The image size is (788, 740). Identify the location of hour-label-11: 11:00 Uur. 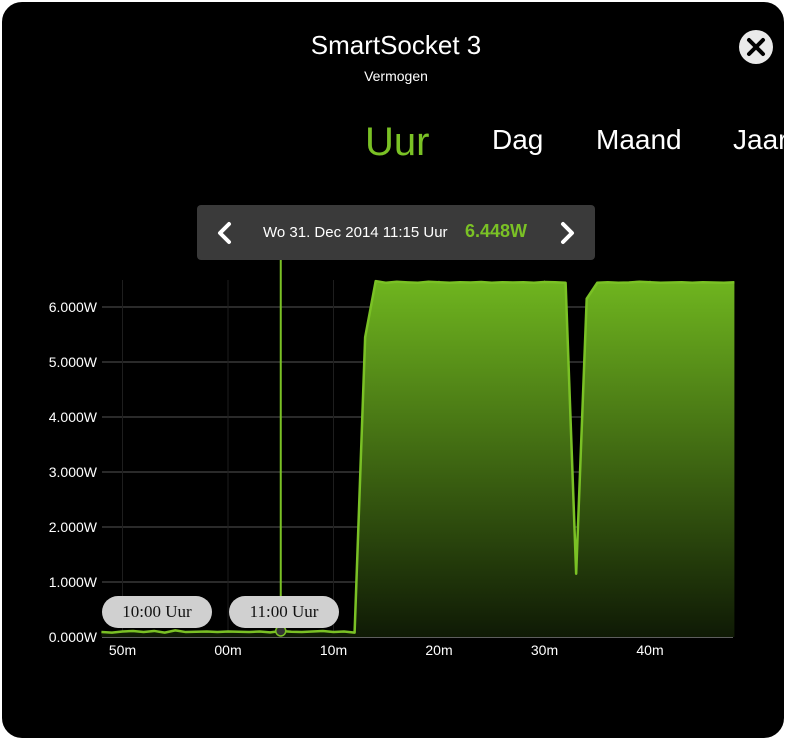
(284, 612).